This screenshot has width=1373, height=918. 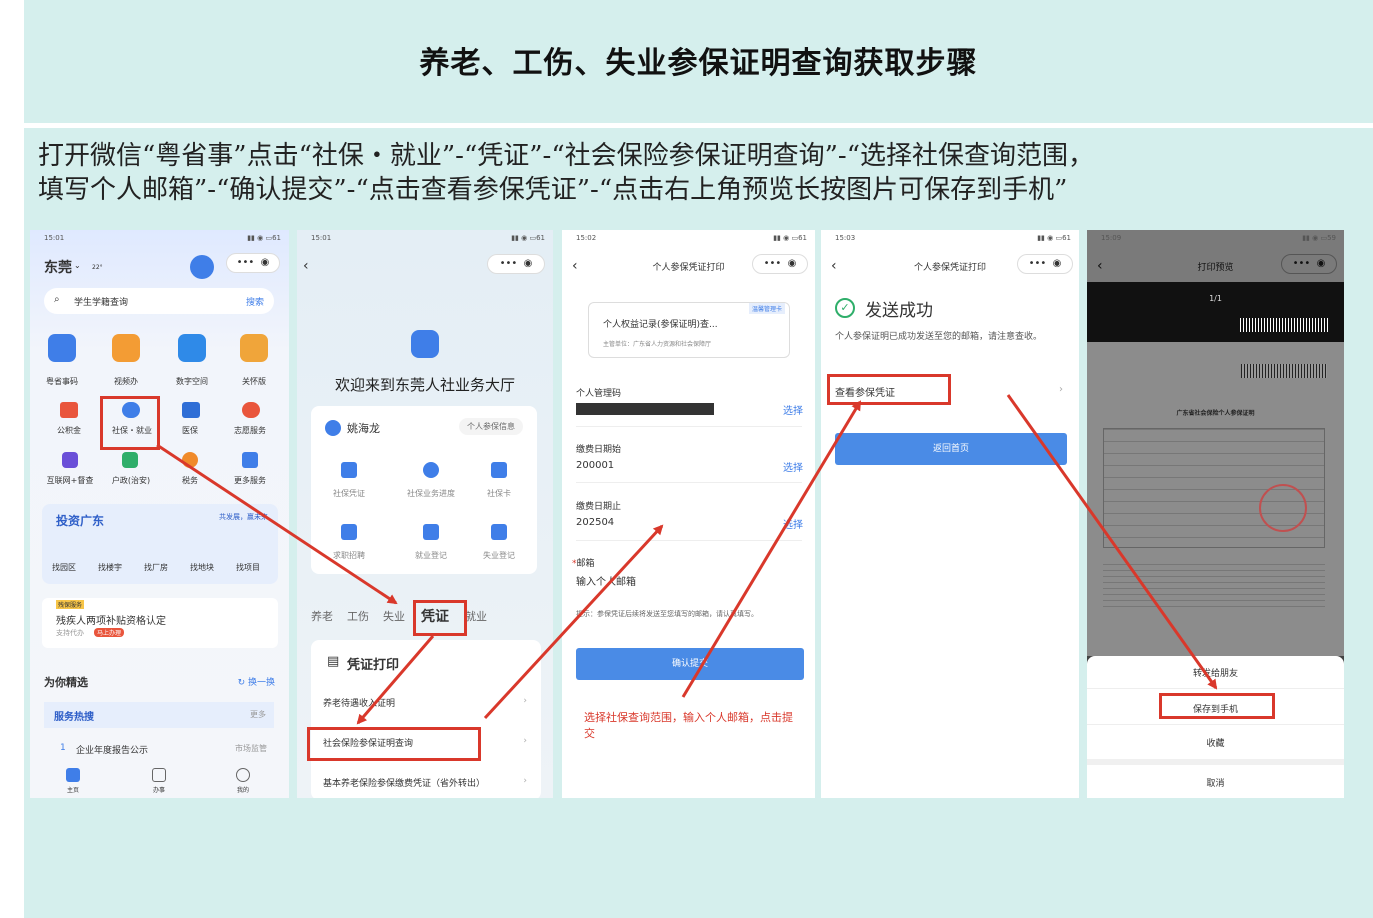 I want to click on arrow-to-form, so click(x=573, y=622).